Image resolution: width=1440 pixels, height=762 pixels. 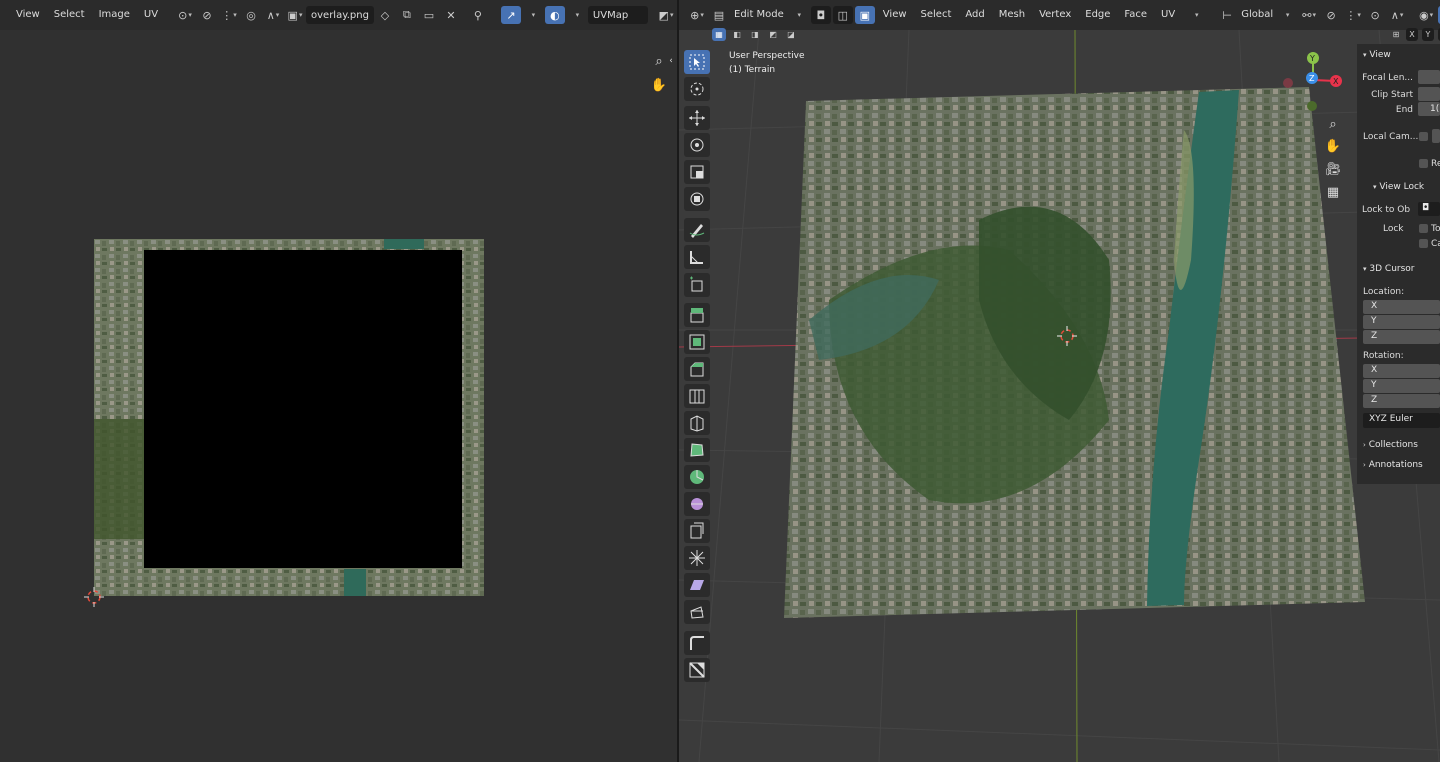 I want to click on tool-rotate, so click(x=697, y=145).